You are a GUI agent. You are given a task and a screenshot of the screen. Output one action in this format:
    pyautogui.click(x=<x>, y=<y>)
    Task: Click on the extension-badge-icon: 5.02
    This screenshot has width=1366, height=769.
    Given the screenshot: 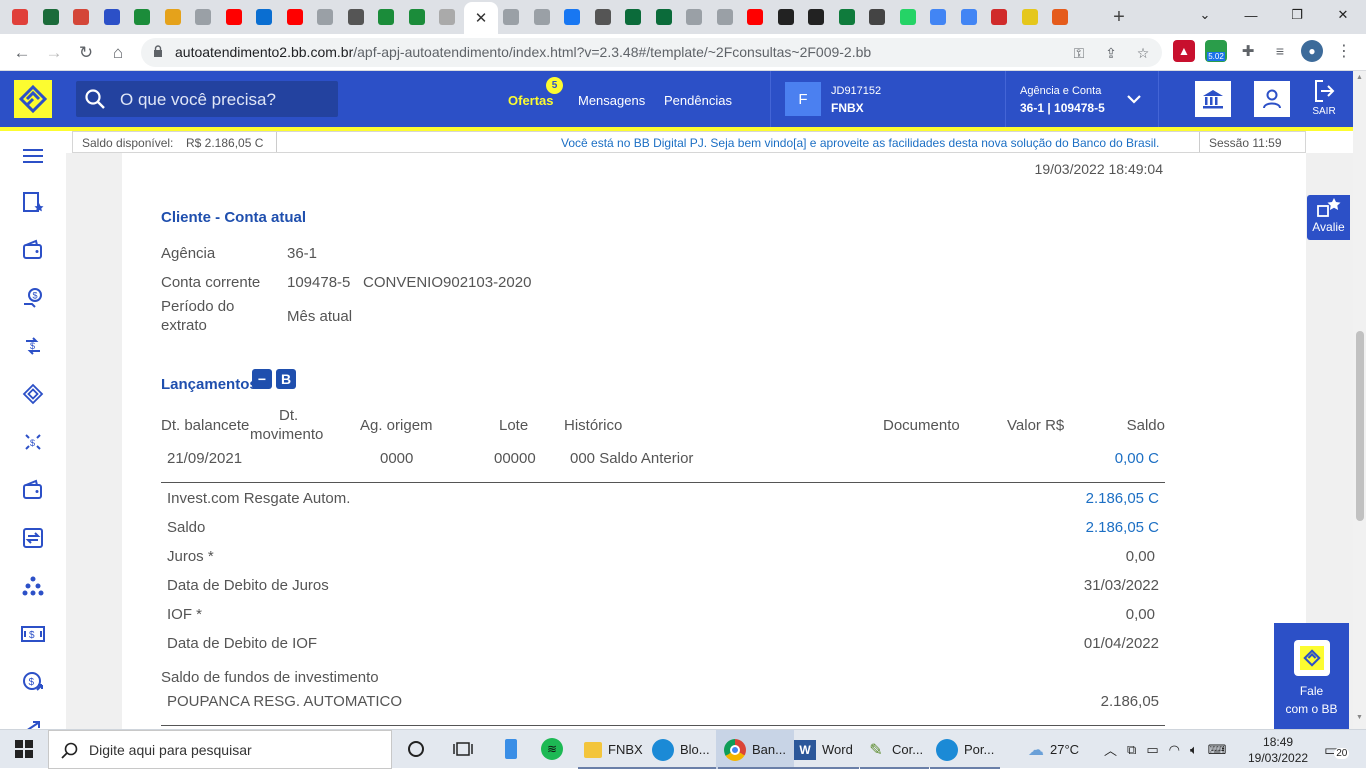 What is the action you would take?
    pyautogui.click(x=1216, y=51)
    